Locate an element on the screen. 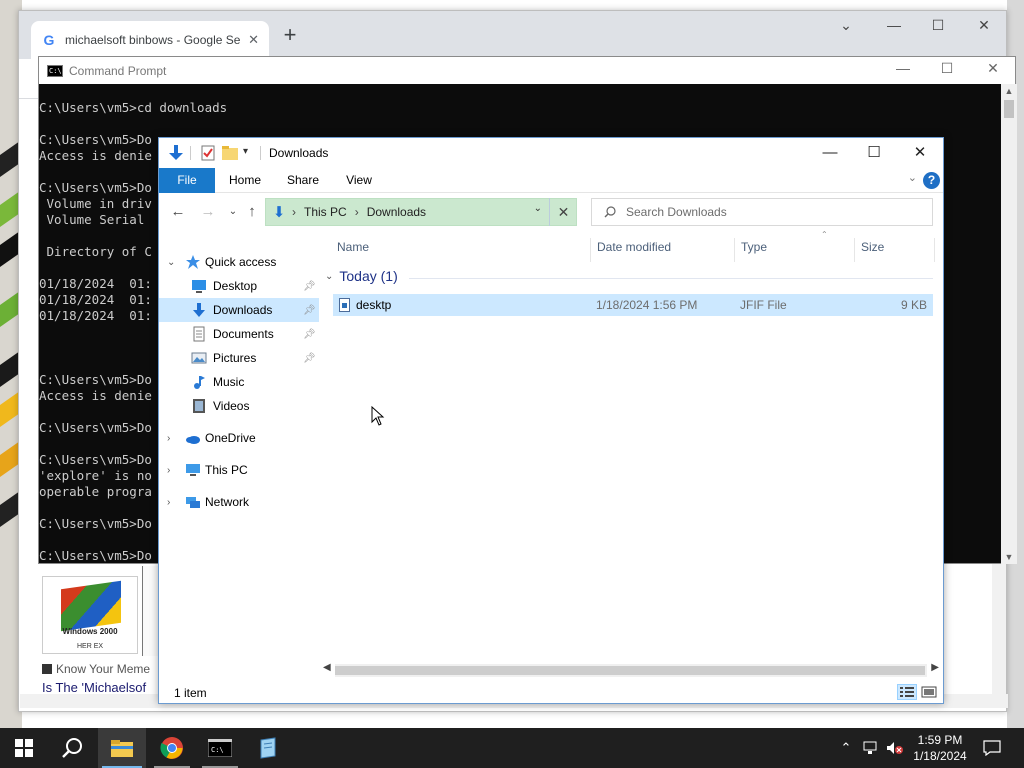 This screenshot has height=768, width=1024. column-header-type: Type is located at coordinates (795, 250).